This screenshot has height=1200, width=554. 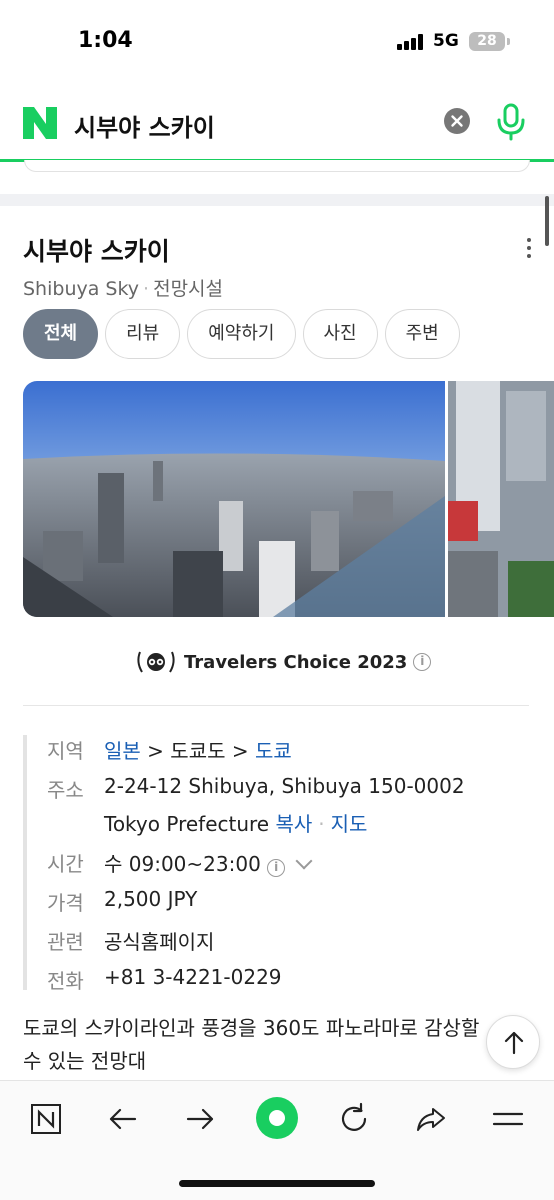 What do you see at coordinates (65, 981) in the screenshot?
I see `phone-key: 전화` at bounding box center [65, 981].